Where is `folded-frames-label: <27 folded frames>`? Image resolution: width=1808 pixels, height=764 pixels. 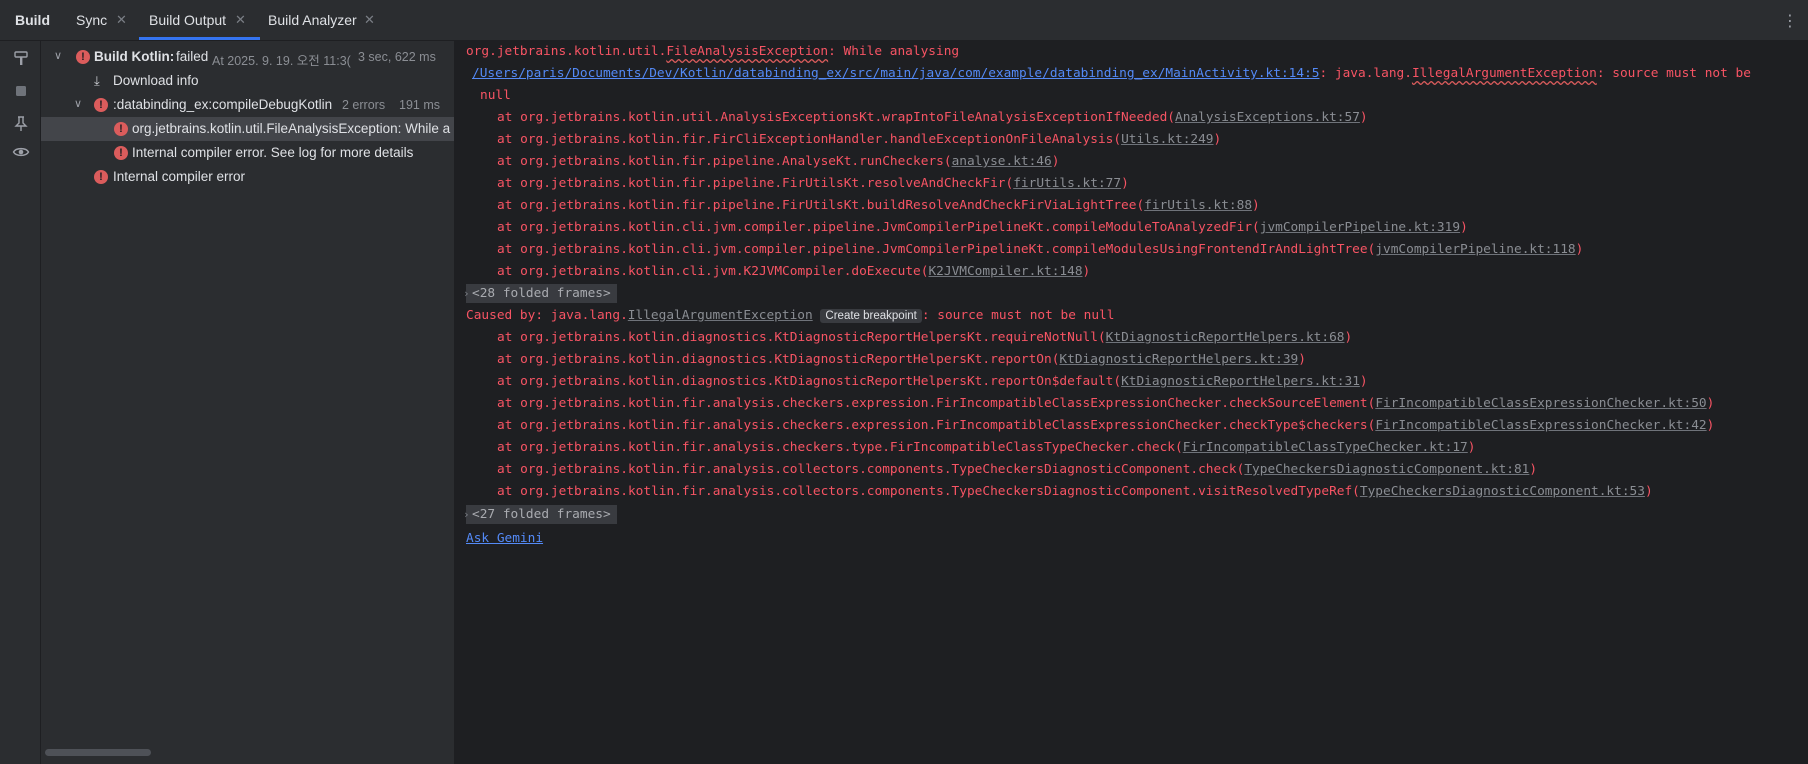
folded-frames-label: <27 folded frames> is located at coordinates (541, 514).